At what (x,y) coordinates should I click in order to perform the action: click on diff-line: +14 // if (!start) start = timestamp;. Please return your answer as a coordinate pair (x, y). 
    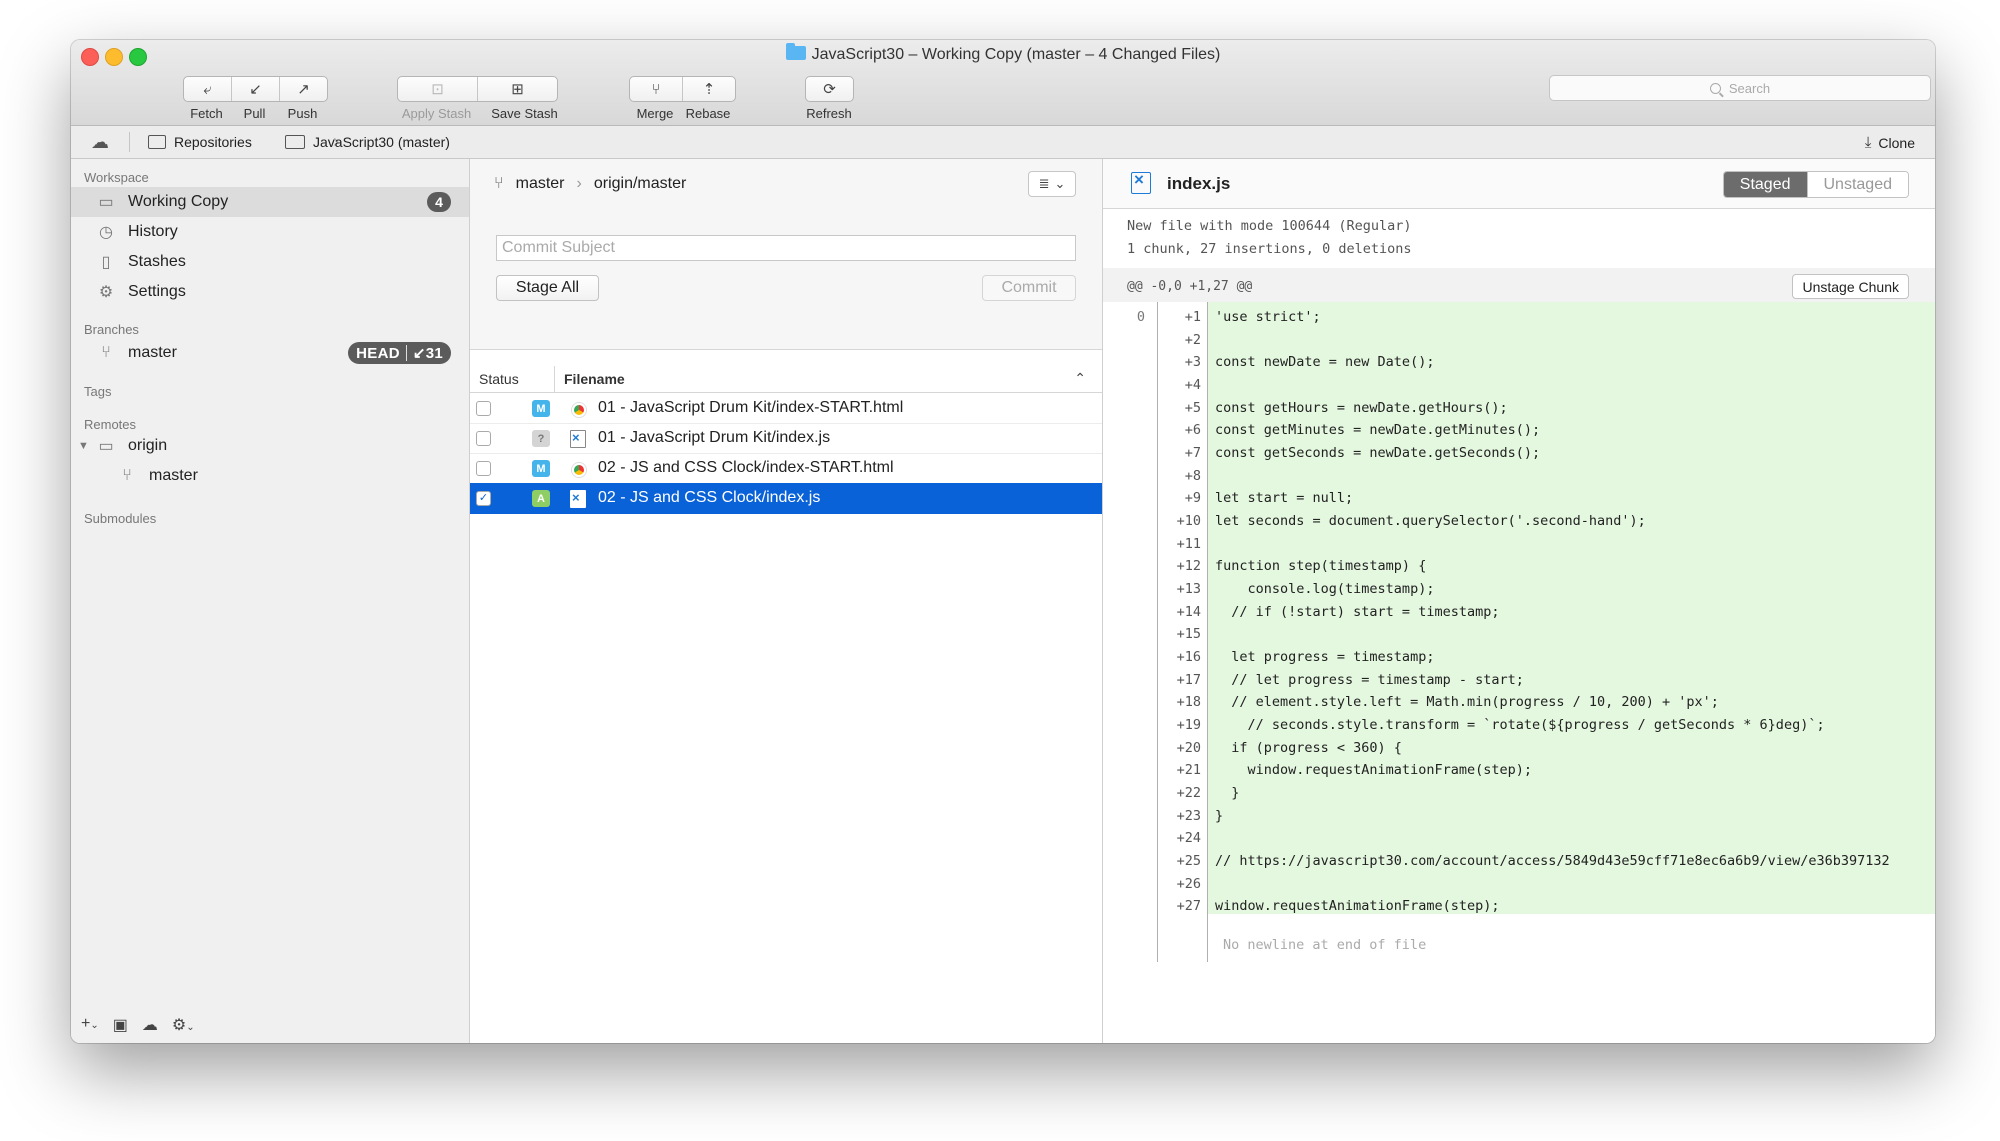
    Looking at the image, I should click on (1519, 612).